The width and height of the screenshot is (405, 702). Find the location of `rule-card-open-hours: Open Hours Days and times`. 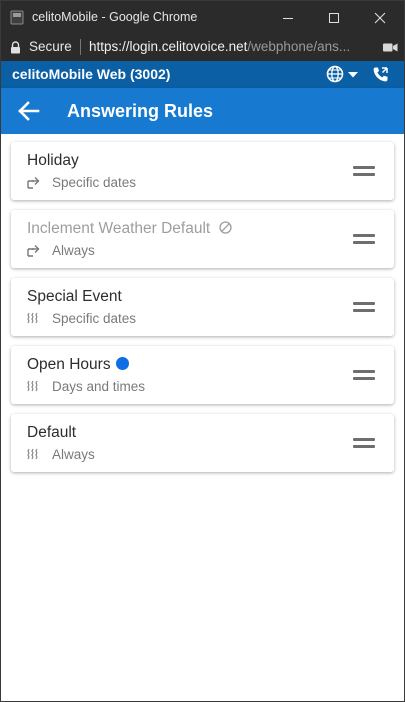

rule-card-open-hours: Open Hours Days and times is located at coordinates (202, 375).